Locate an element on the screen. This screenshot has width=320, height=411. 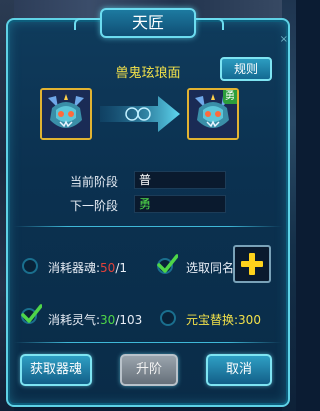
upgrade-button: 升阶 is located at coordinates (149, 370).